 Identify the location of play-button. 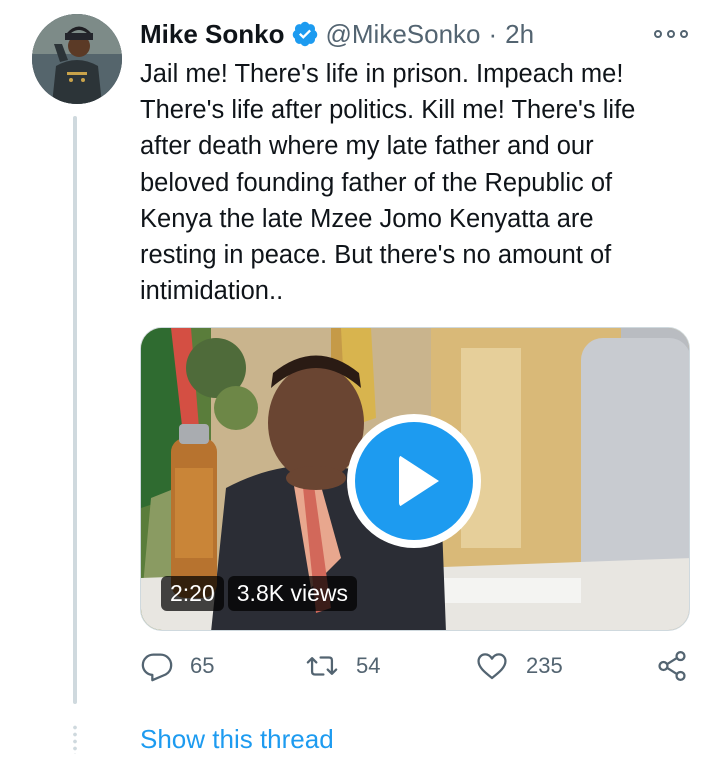
(414, 481).